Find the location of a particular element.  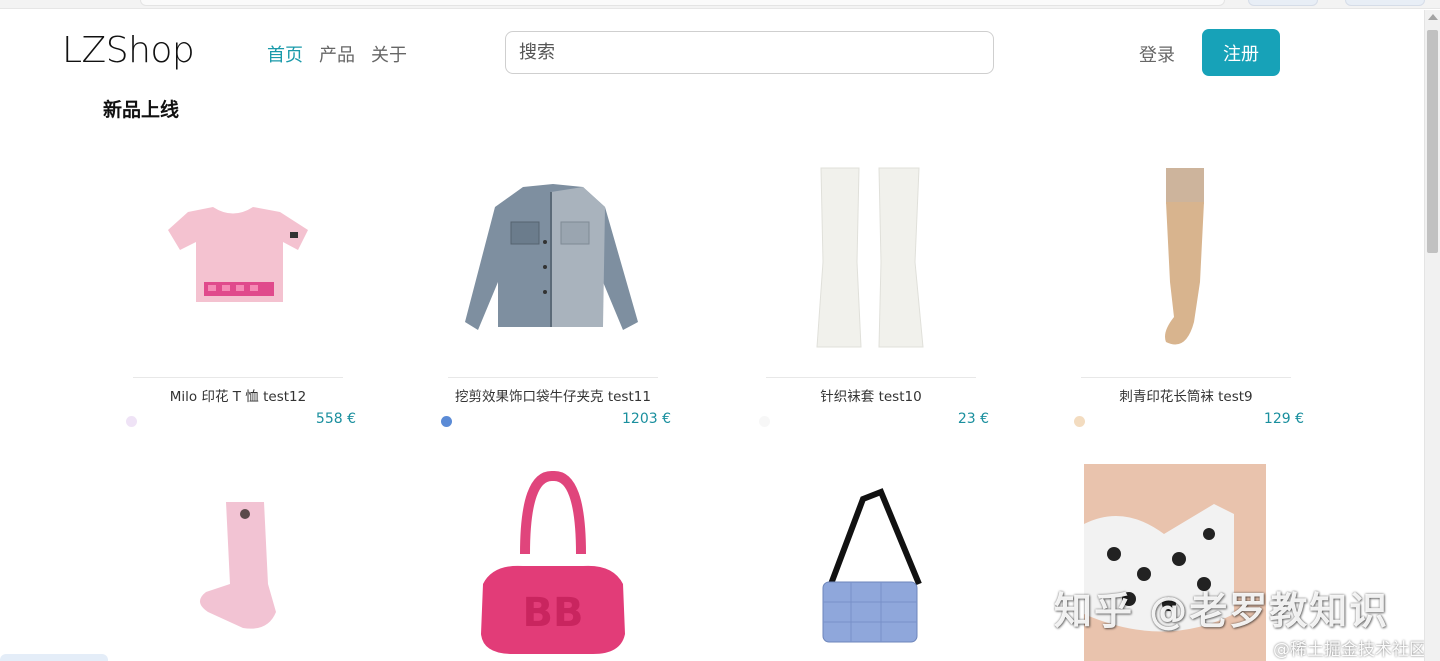

login-link: 登录 is located at coordinates (1157, 54).